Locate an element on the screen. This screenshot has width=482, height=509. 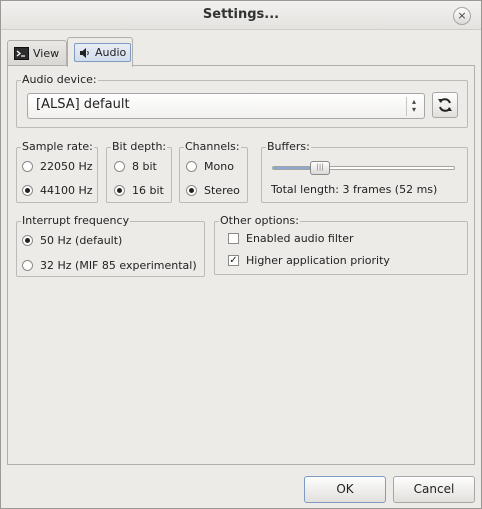
interrupt-50hz-label: 50 Hz (default) is located at coordinates (81, 240).